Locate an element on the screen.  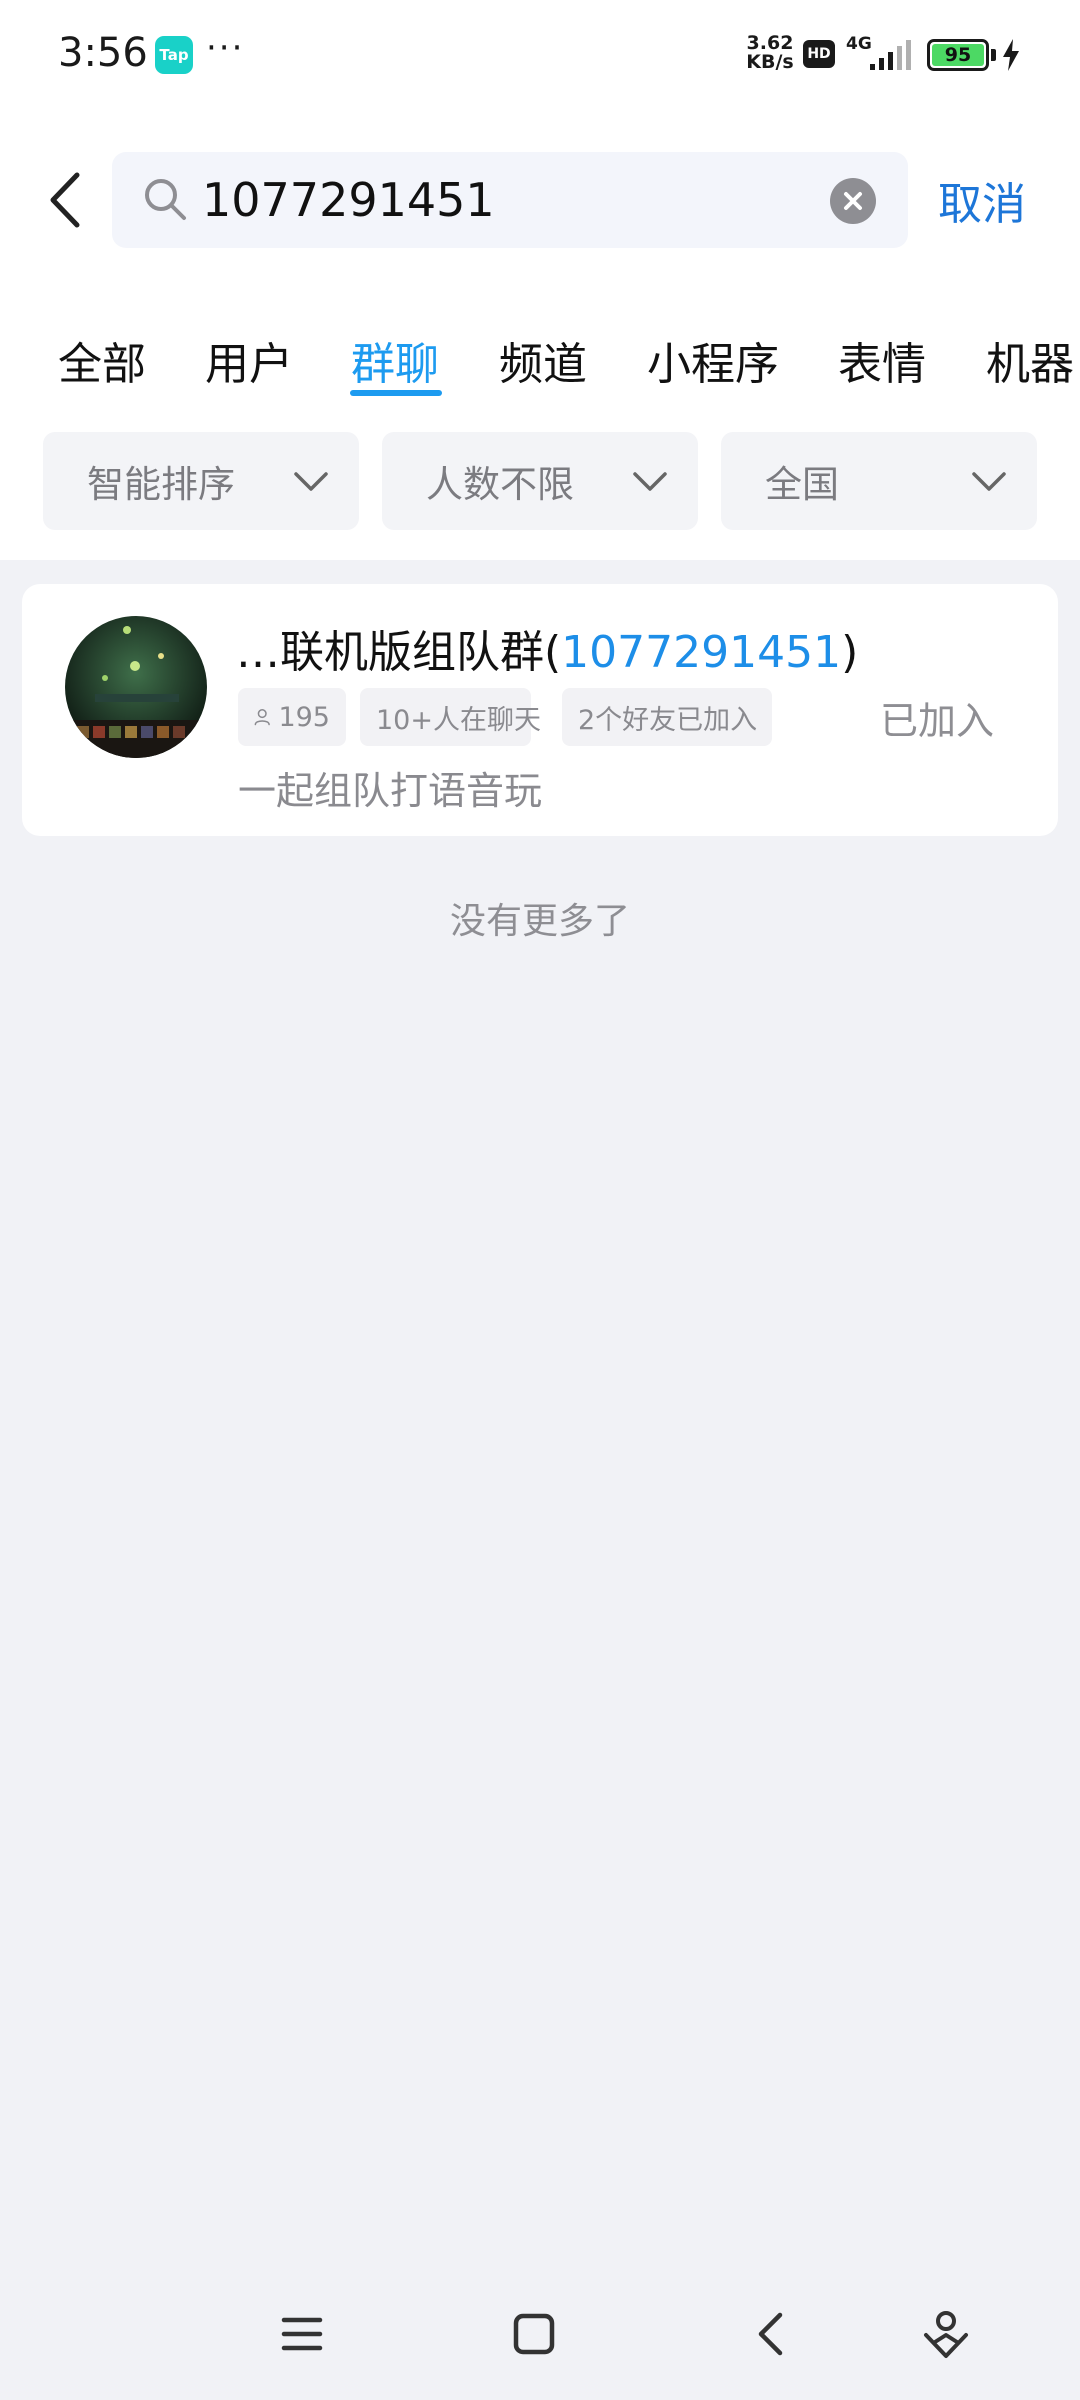
group-name-prefix: …联机版组队群( is located at coordinates (399, 652).